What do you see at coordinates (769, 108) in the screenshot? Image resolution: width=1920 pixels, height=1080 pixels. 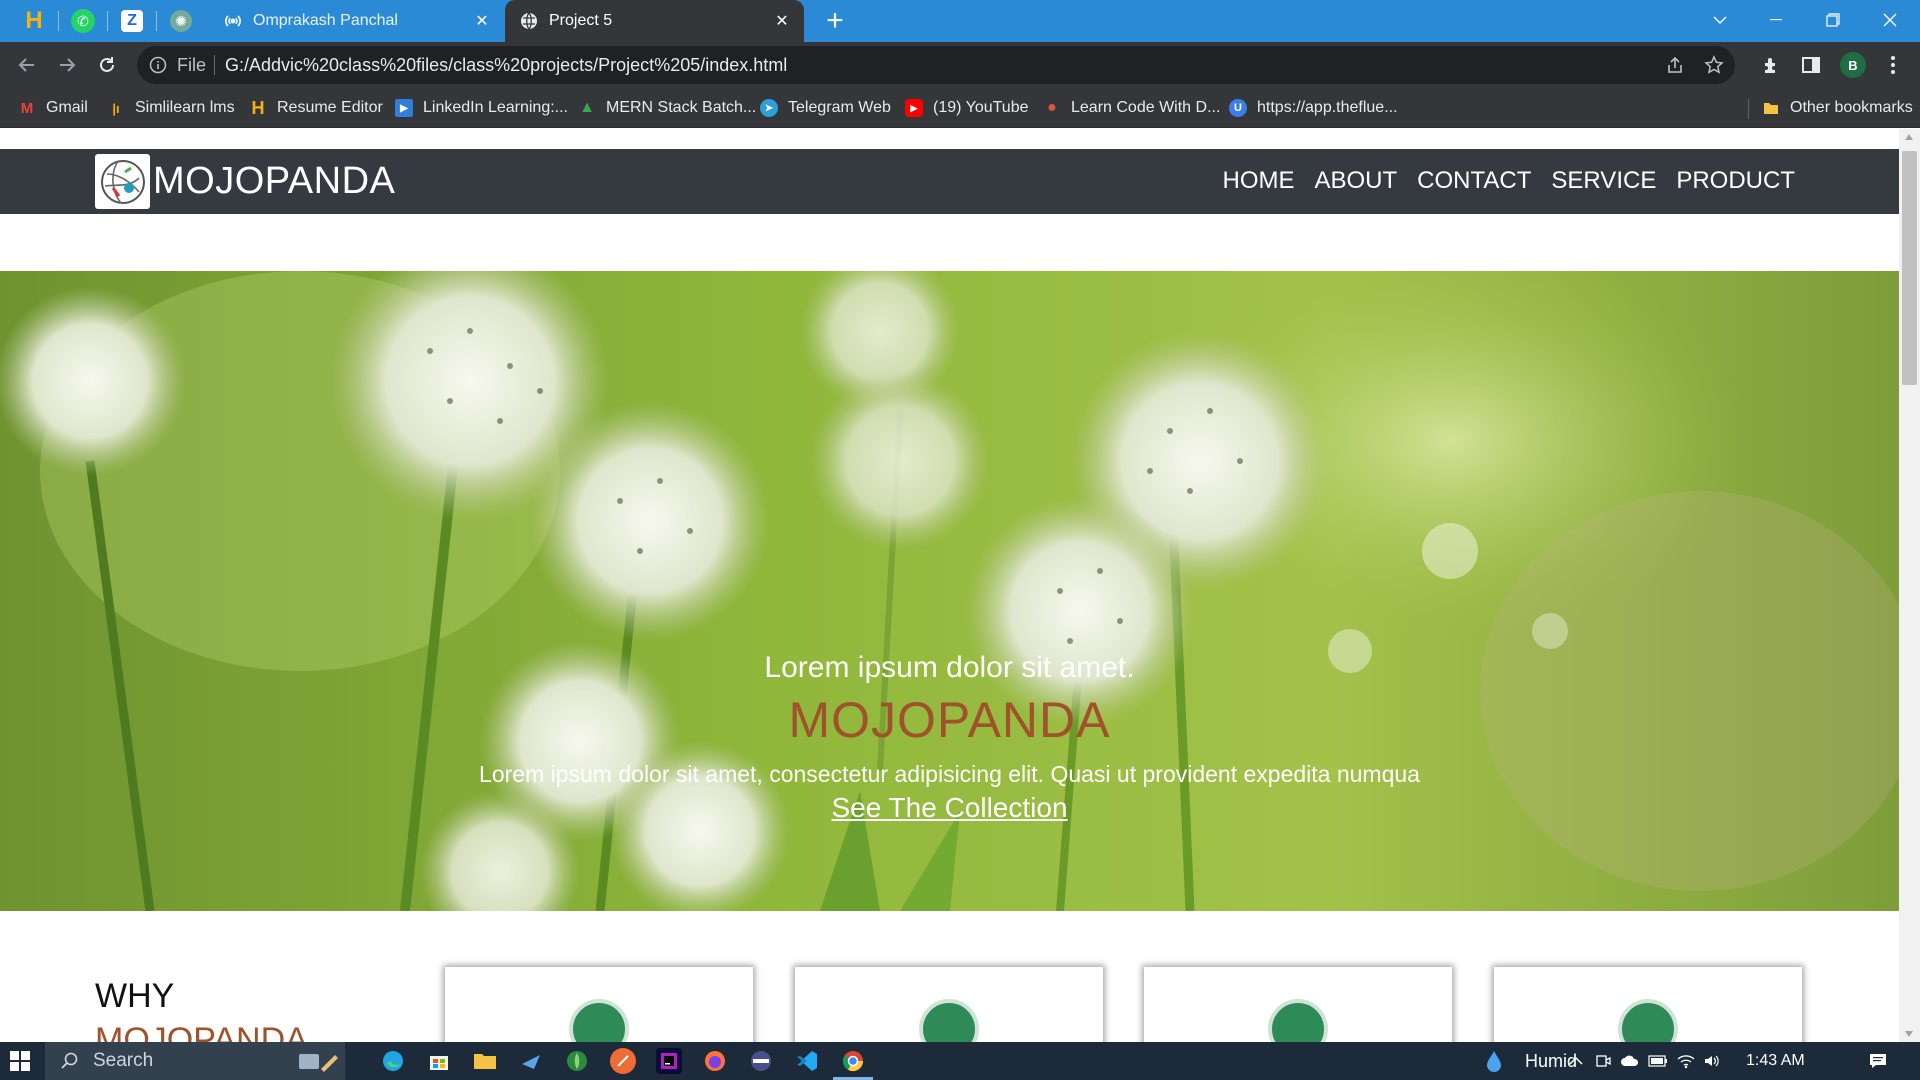 I see `telegram-icon: ➤` at bounding box center [769, 108].